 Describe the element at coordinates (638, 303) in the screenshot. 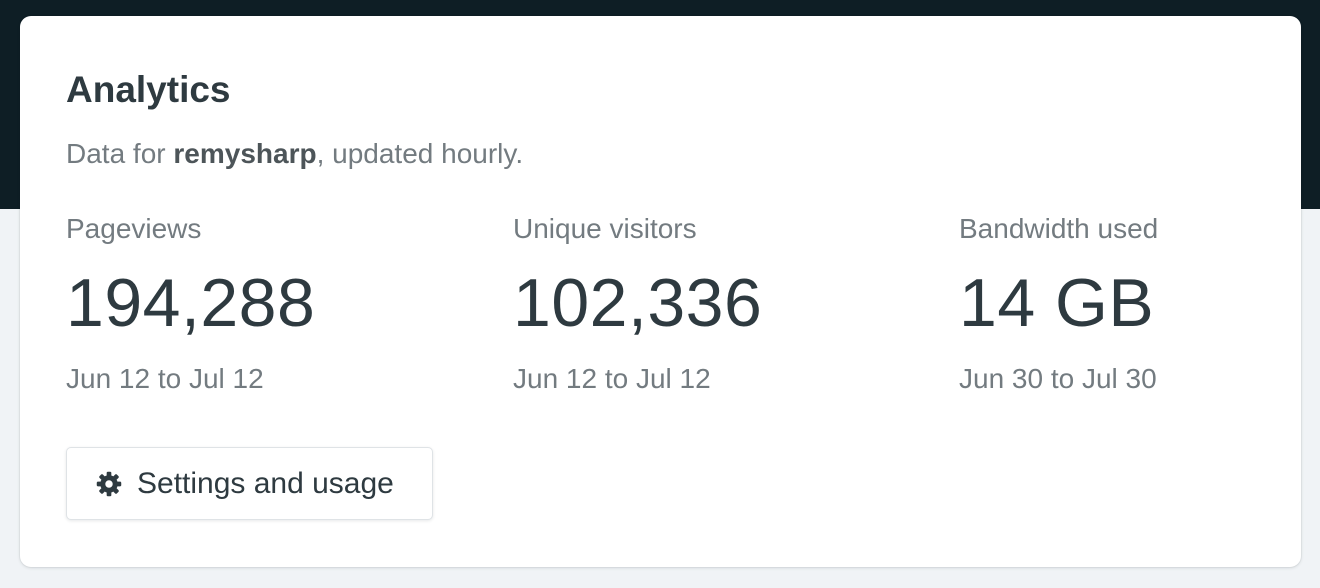

I see `stat-value: 102,336` at that location.